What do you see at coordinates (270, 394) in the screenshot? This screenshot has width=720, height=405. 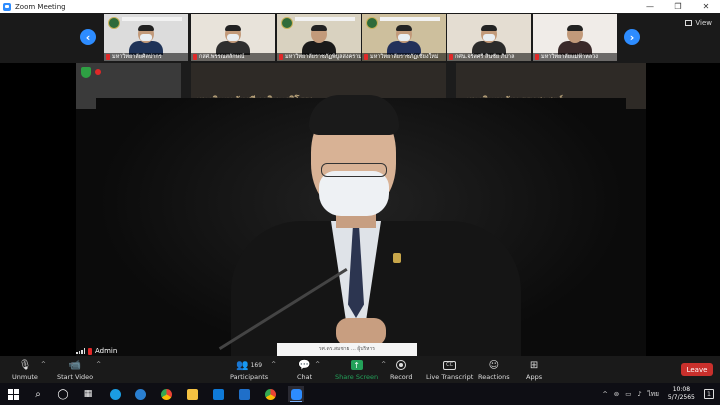 I see `chrome-profile-icon` at bounding box center [270, 394].